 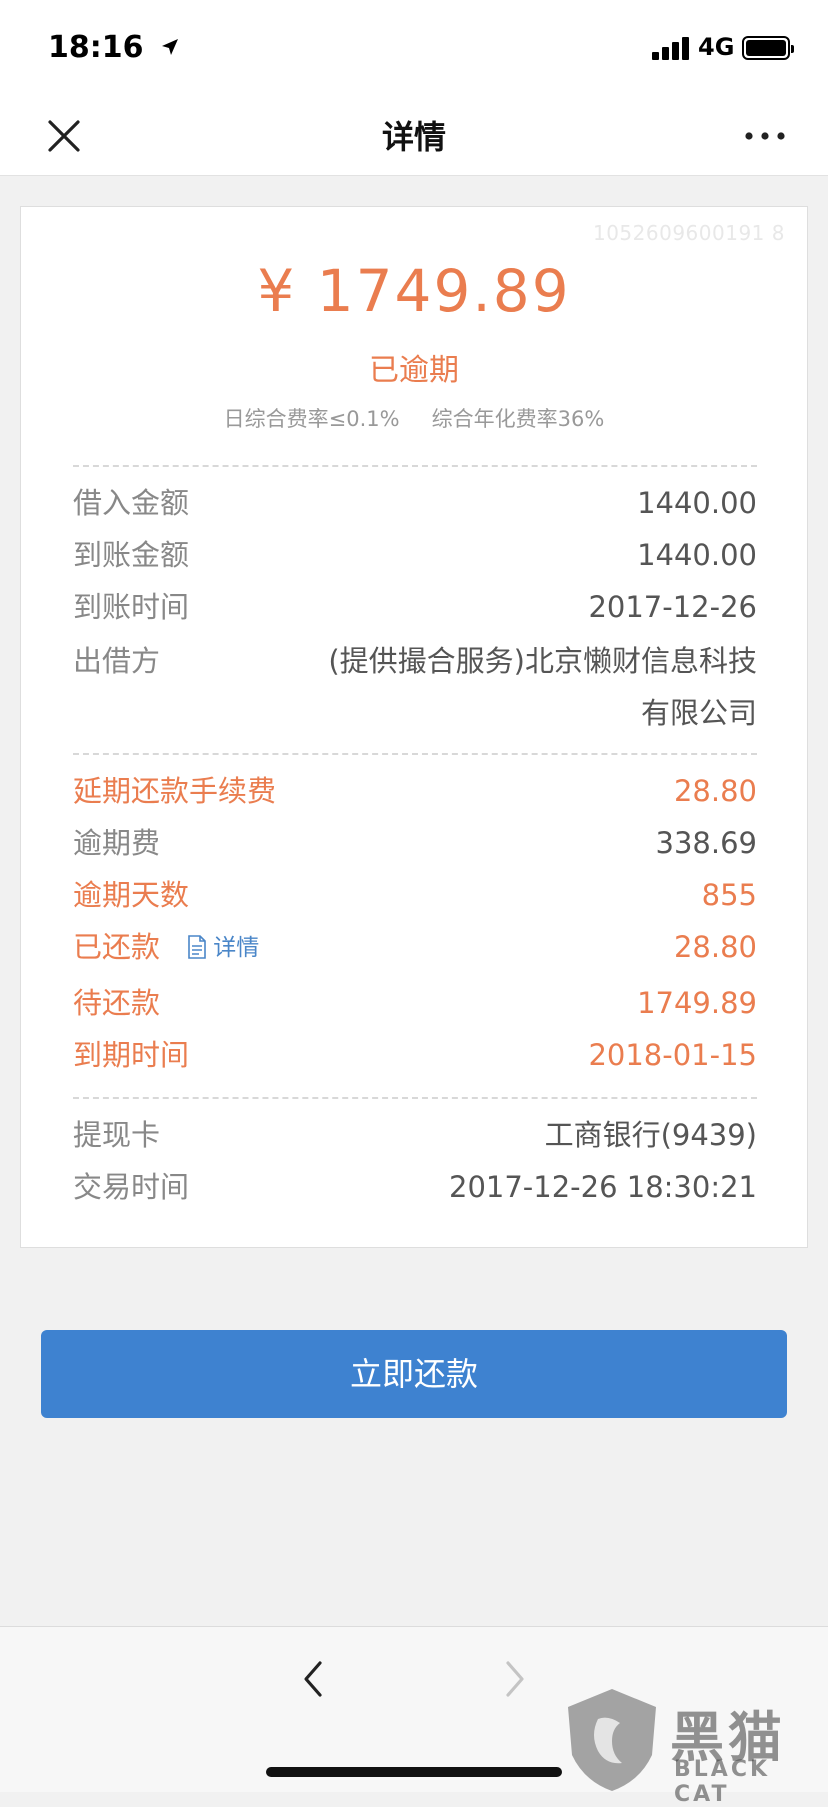 I want to click on row-value: (提供撮合服务)北京懒财信息科技有限公司, so click(x=542, y=687).